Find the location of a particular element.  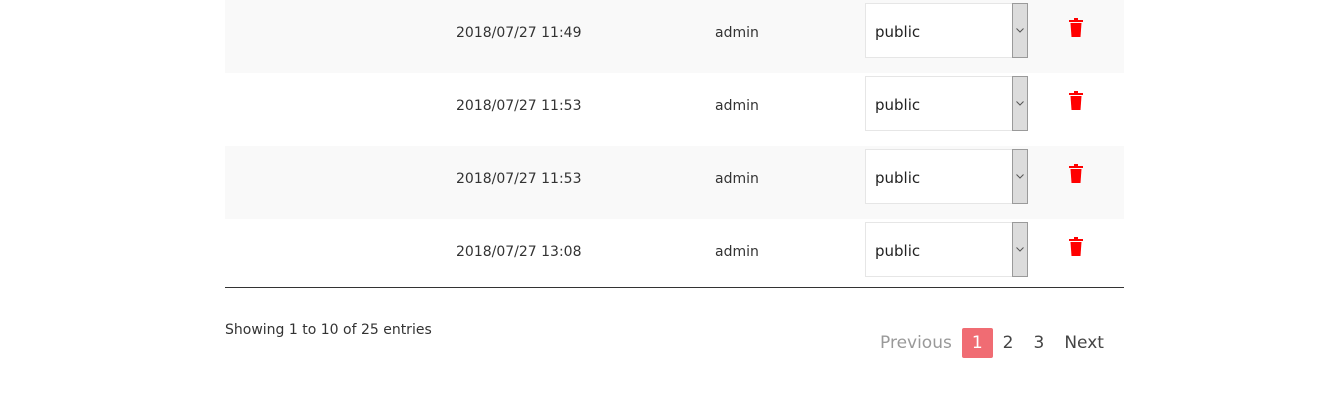

page-3-button: 3 is located at coordinates (1039, 343).